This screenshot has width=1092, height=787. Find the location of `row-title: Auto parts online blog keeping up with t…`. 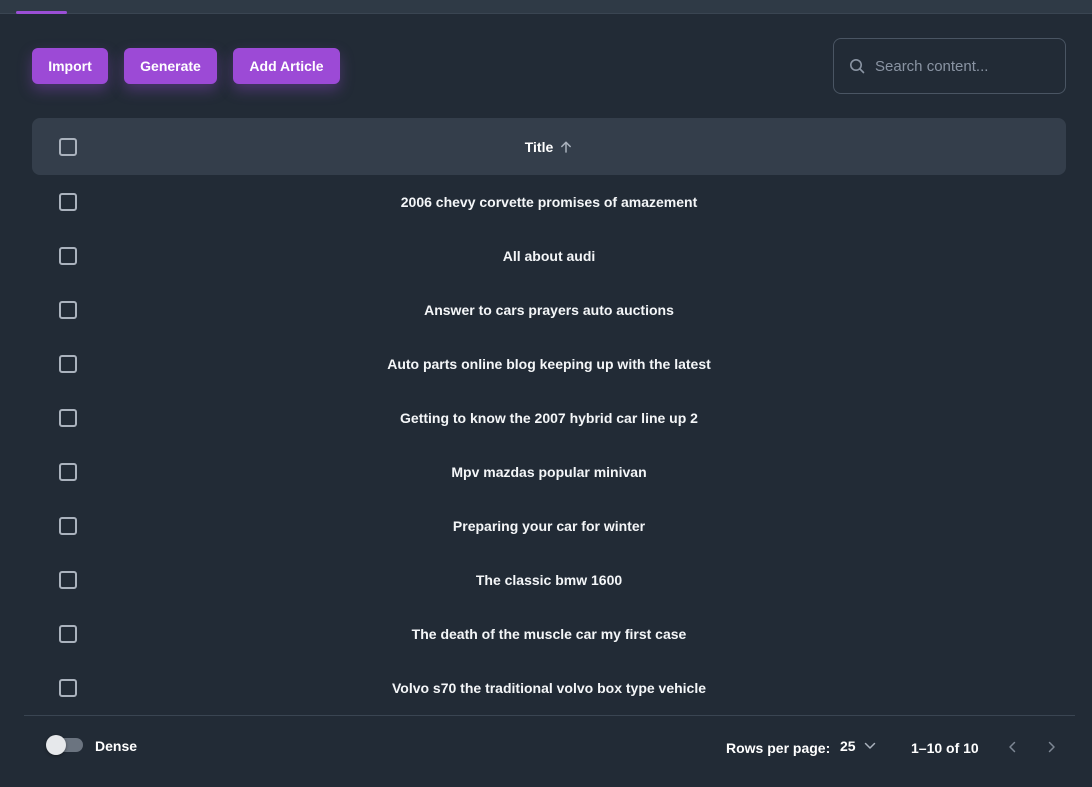

row-title: Auto parts online blog keeping up with t… is located at coordinates (549, 364).